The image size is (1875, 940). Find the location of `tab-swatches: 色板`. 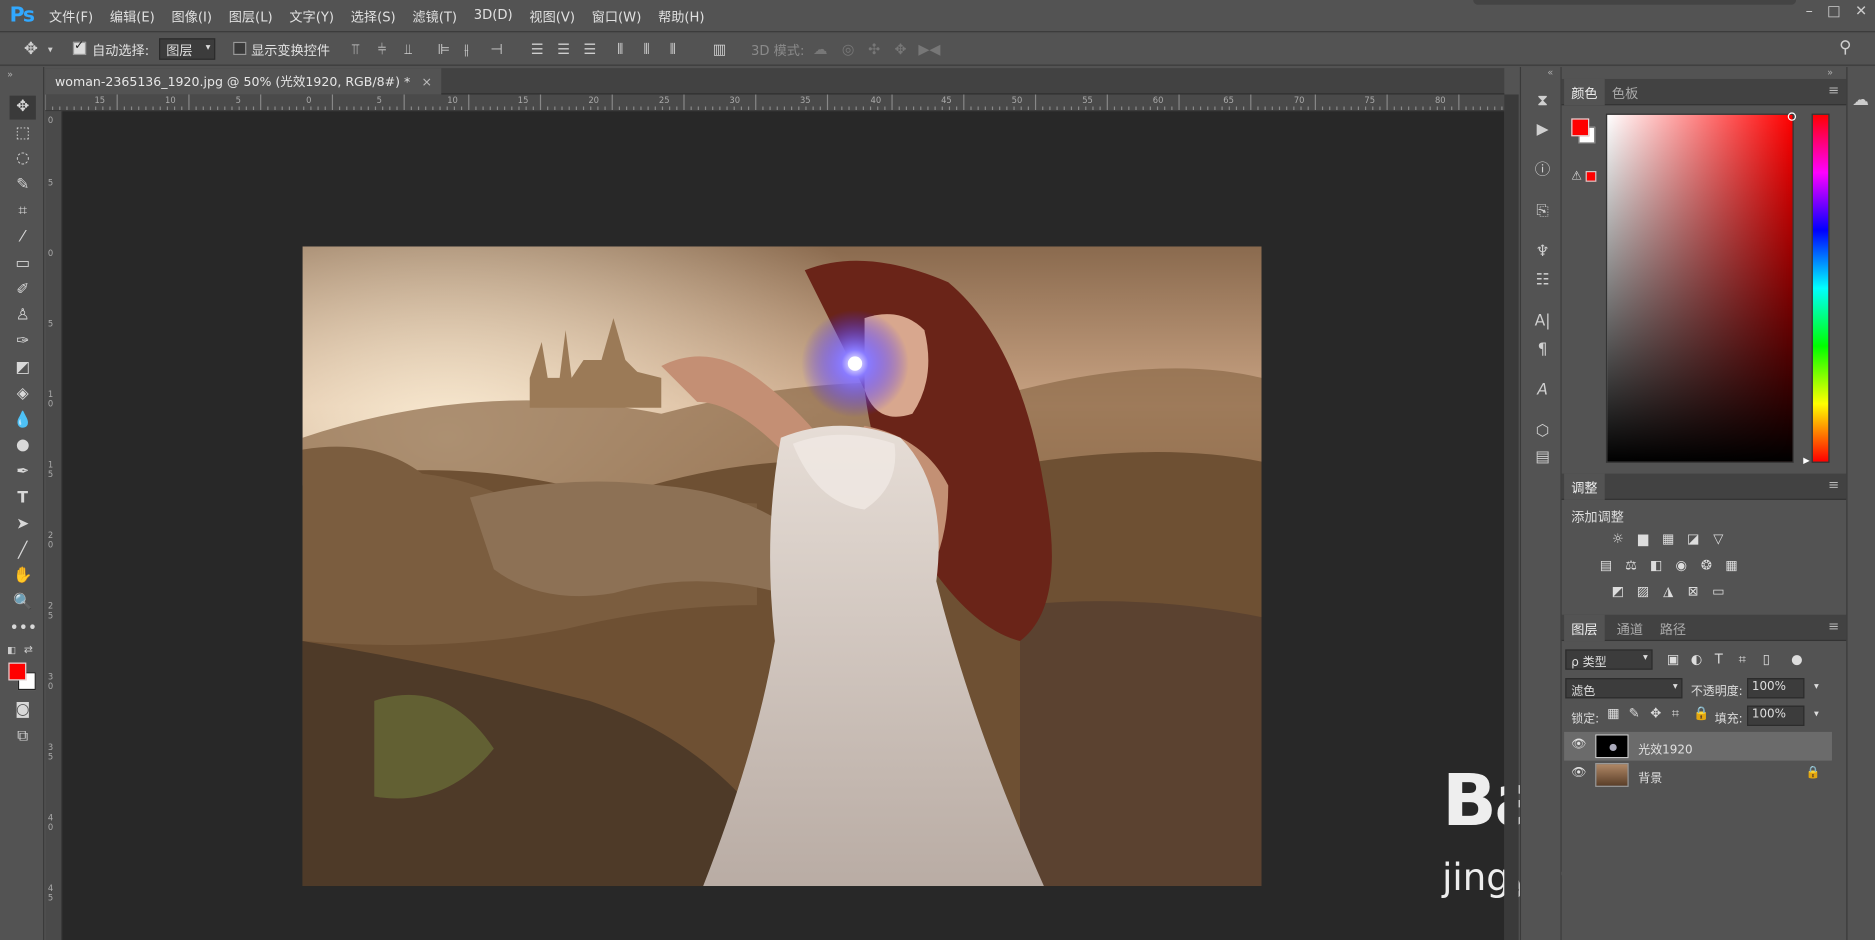

tab-swatches: 色板 is located at coordinates (1625, 94).